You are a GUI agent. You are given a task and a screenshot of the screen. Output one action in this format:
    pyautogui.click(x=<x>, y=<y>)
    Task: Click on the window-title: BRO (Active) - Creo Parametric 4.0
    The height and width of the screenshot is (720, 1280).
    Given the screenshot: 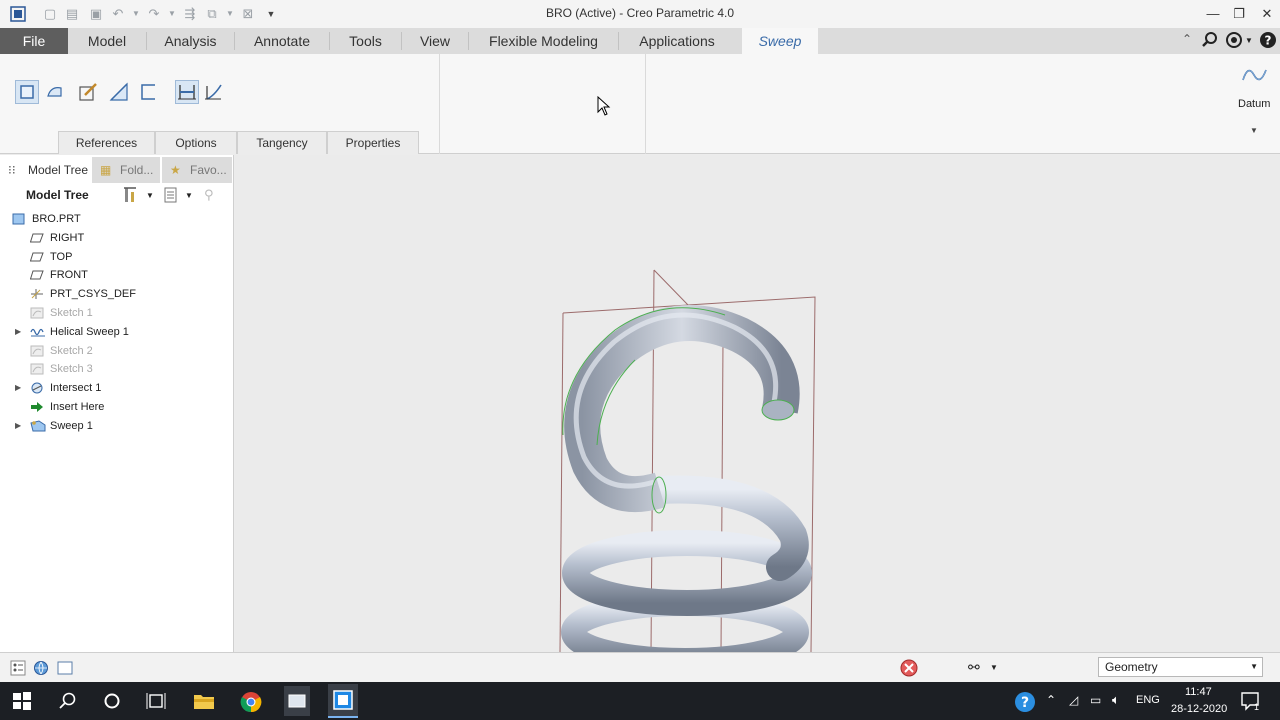 What is the action you would take?
    pyautogui.click(x=640, y=13)
    